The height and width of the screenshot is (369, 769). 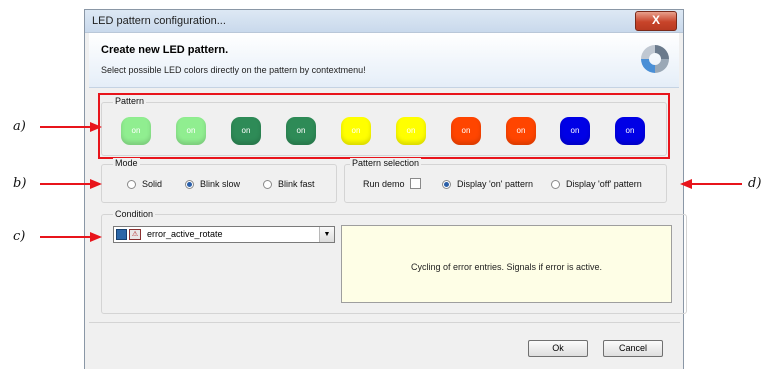 I want to click on annotation-c: c), so click(x=19, y=236).